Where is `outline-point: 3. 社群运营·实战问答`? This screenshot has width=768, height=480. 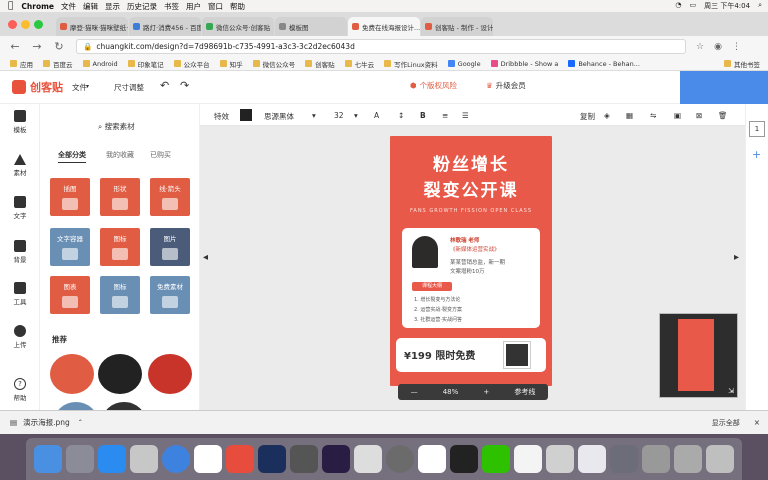 outline-point: 3. 社群运营·实战问答 is located at coordinates (438, 319).